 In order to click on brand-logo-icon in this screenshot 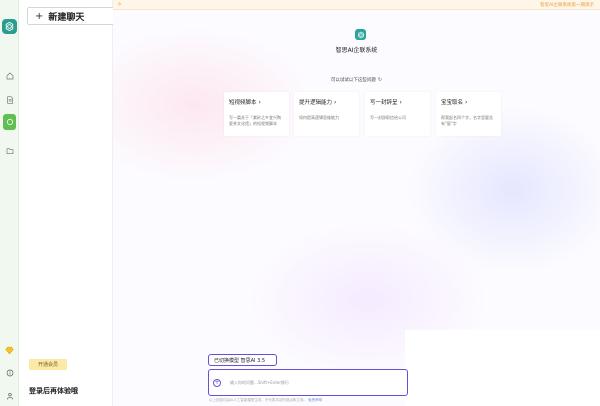, I will do `click(360, 34)`.